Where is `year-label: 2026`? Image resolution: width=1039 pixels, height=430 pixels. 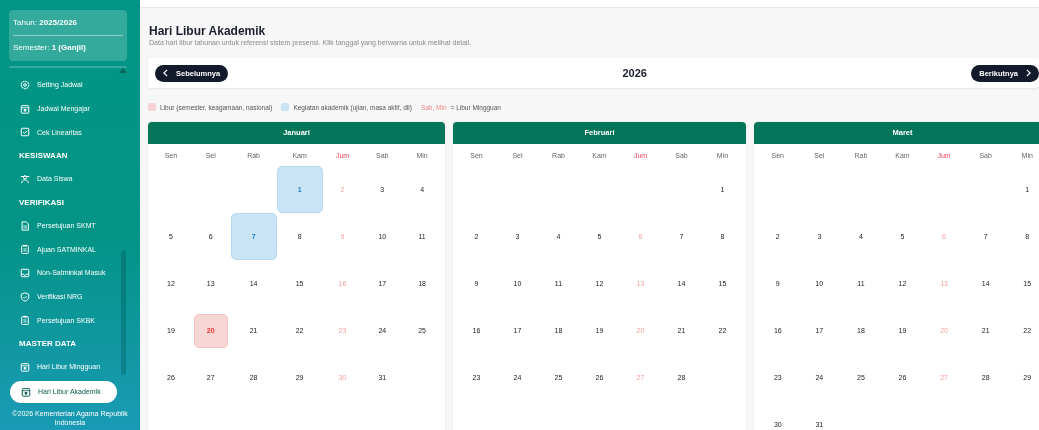
year-label: 2026 is located at coordinates (634, 73).